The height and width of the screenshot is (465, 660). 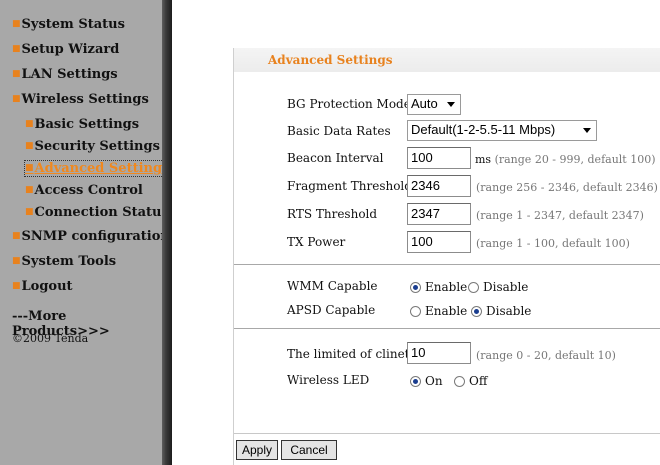 I want to click on beacon-interval-input: 100, so click(x=439, y=158).